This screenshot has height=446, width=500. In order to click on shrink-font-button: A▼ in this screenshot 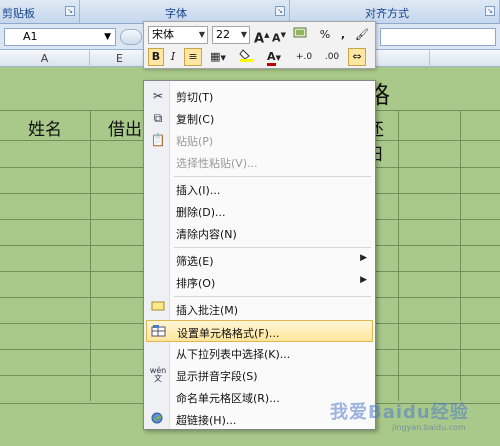, I will do `click(279, 35)`.